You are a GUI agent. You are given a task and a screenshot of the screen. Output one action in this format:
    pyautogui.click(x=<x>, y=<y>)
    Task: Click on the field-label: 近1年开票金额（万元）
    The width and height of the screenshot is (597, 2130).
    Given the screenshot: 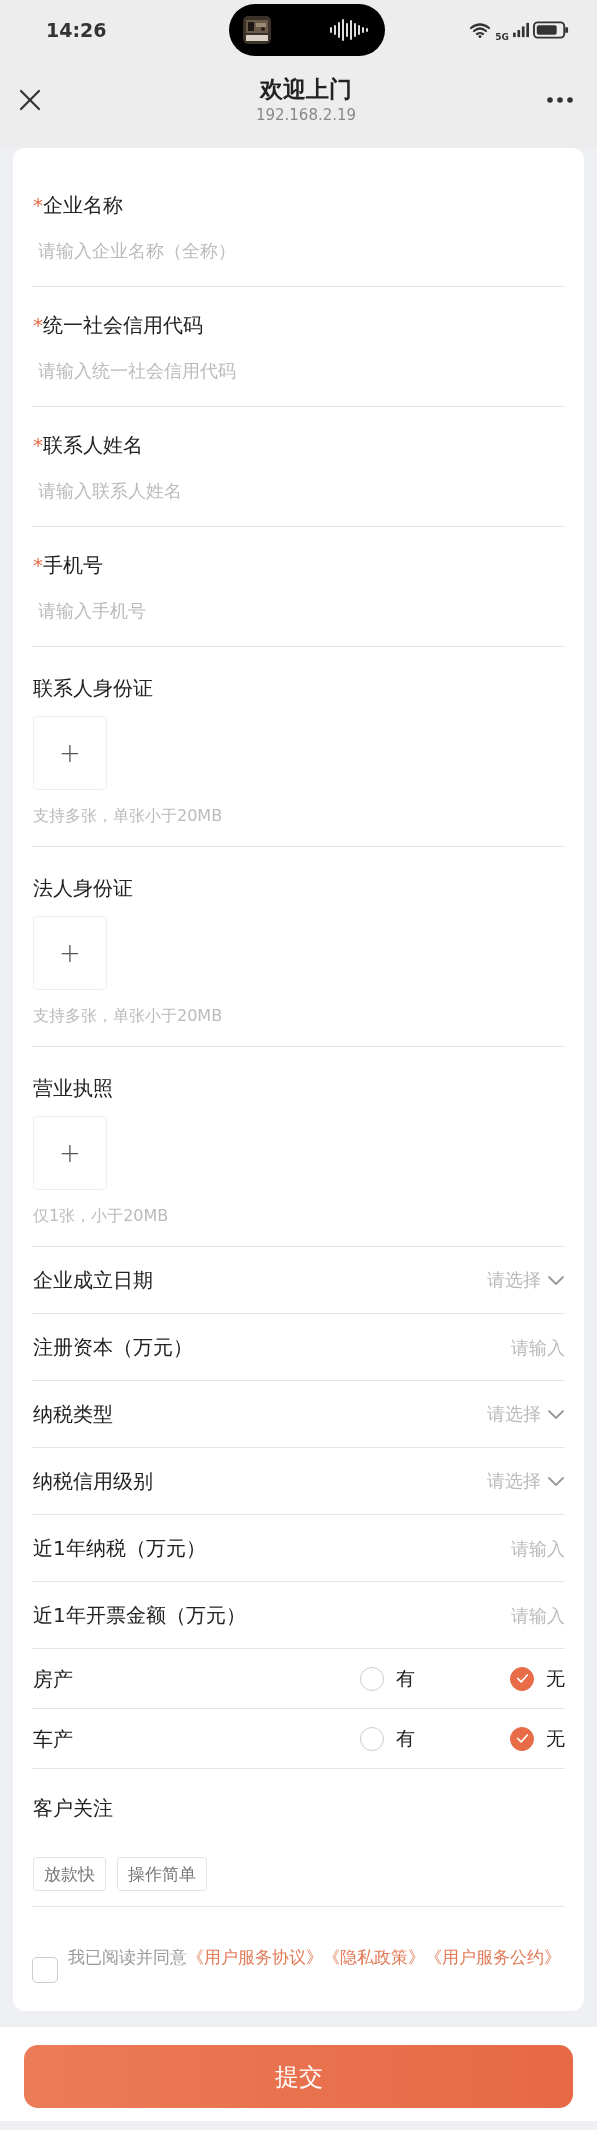 What is the action you would take?
    pyautogui.click(x=139, y=1615)
    